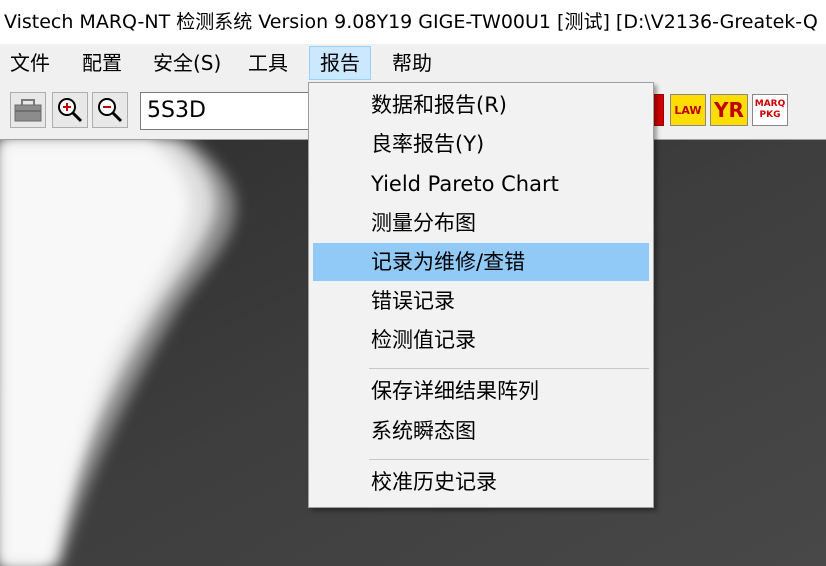 This screenshot has width=826, height=566. Describe the element at coordinates (481, 105) in the screenshot. I see `menu-item-data-and-report: 数据和报告(R)` at that location.